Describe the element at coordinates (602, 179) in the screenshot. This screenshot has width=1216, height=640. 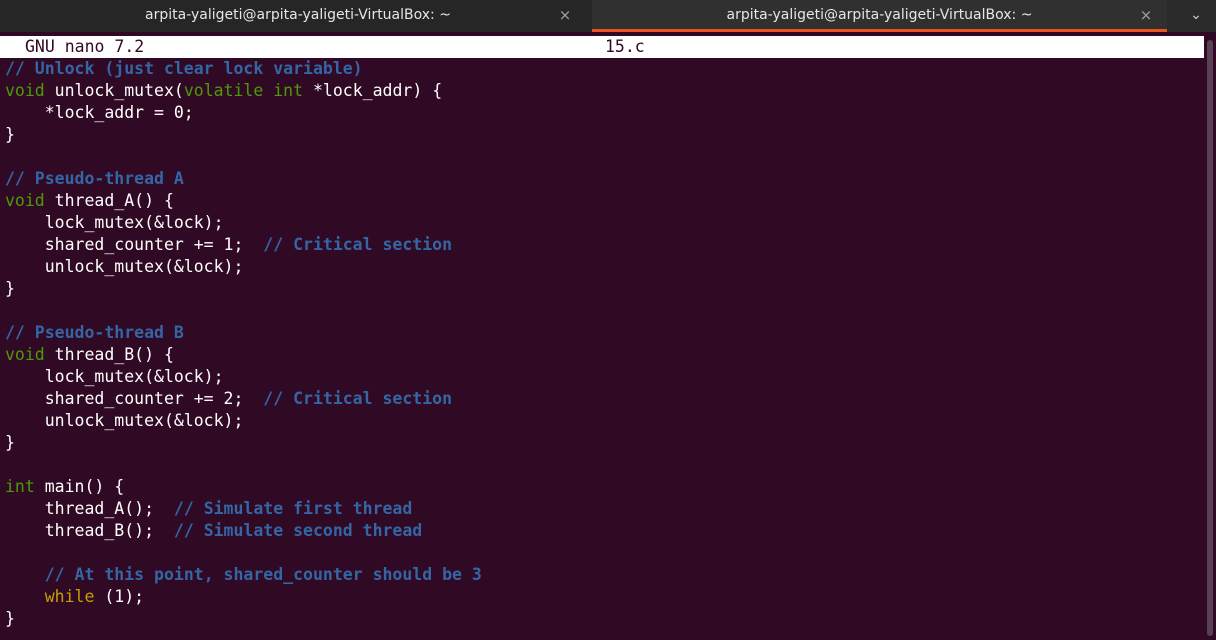
I see `code-line: // Pseudo-thread A` at that location.